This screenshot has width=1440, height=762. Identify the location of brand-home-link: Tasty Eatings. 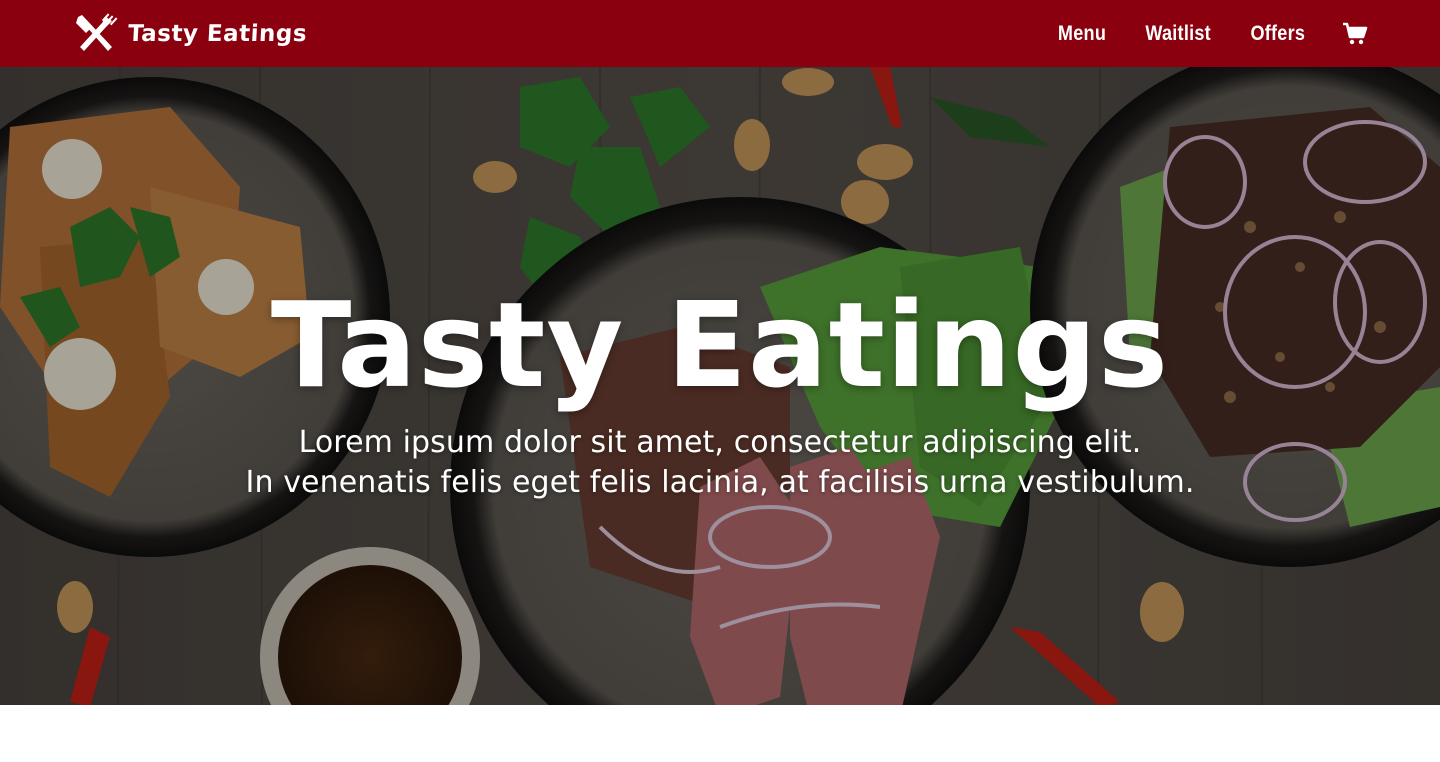
(190, 33).